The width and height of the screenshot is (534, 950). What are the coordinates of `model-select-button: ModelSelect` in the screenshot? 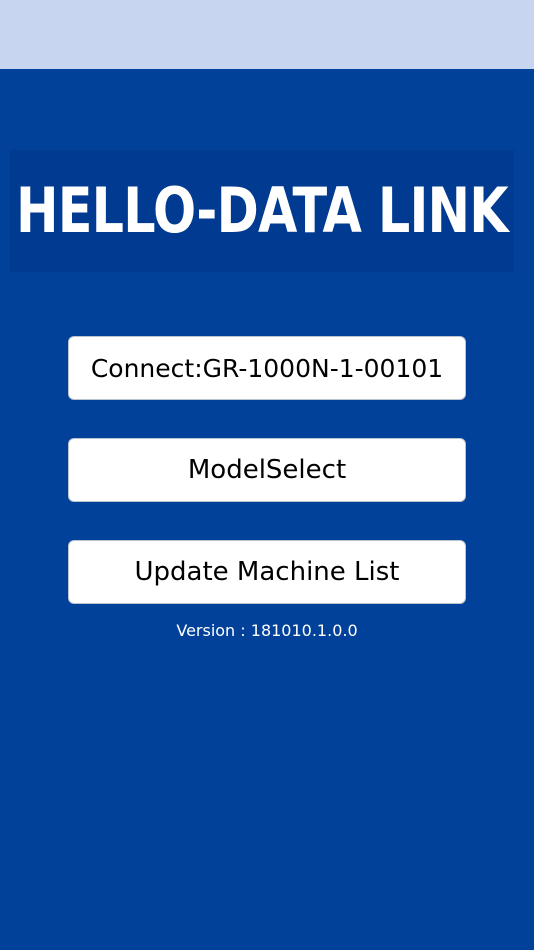 It's located at (267, 470).